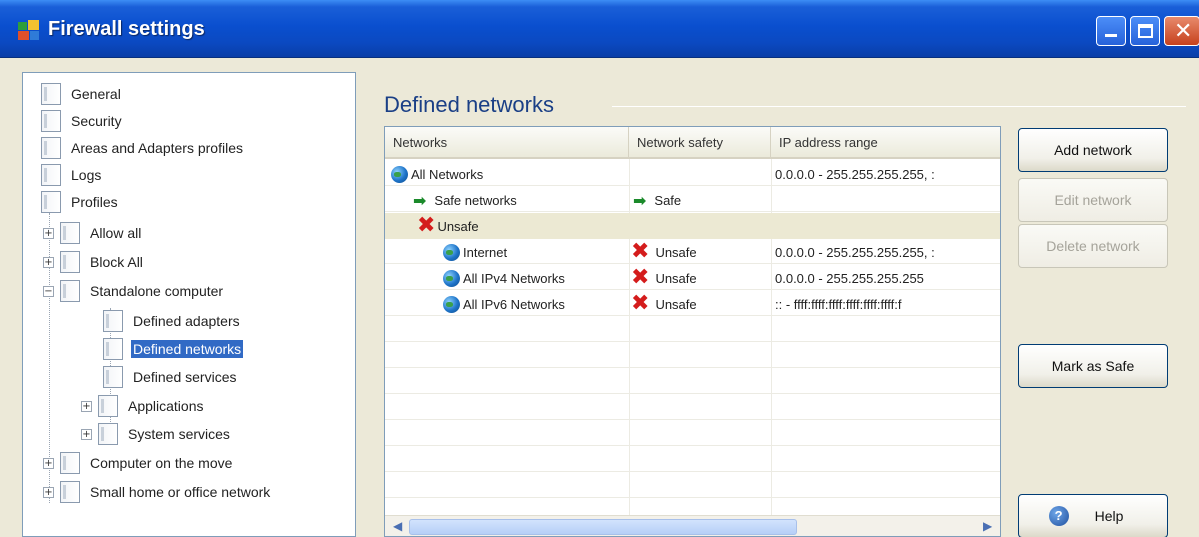 The height and width of the screenshot is (537, 1199). What do you see at coordinates (700, 143) in the screenshot?
I see `column-header-network-safety: Network safety` at bounding box center [700, 143].